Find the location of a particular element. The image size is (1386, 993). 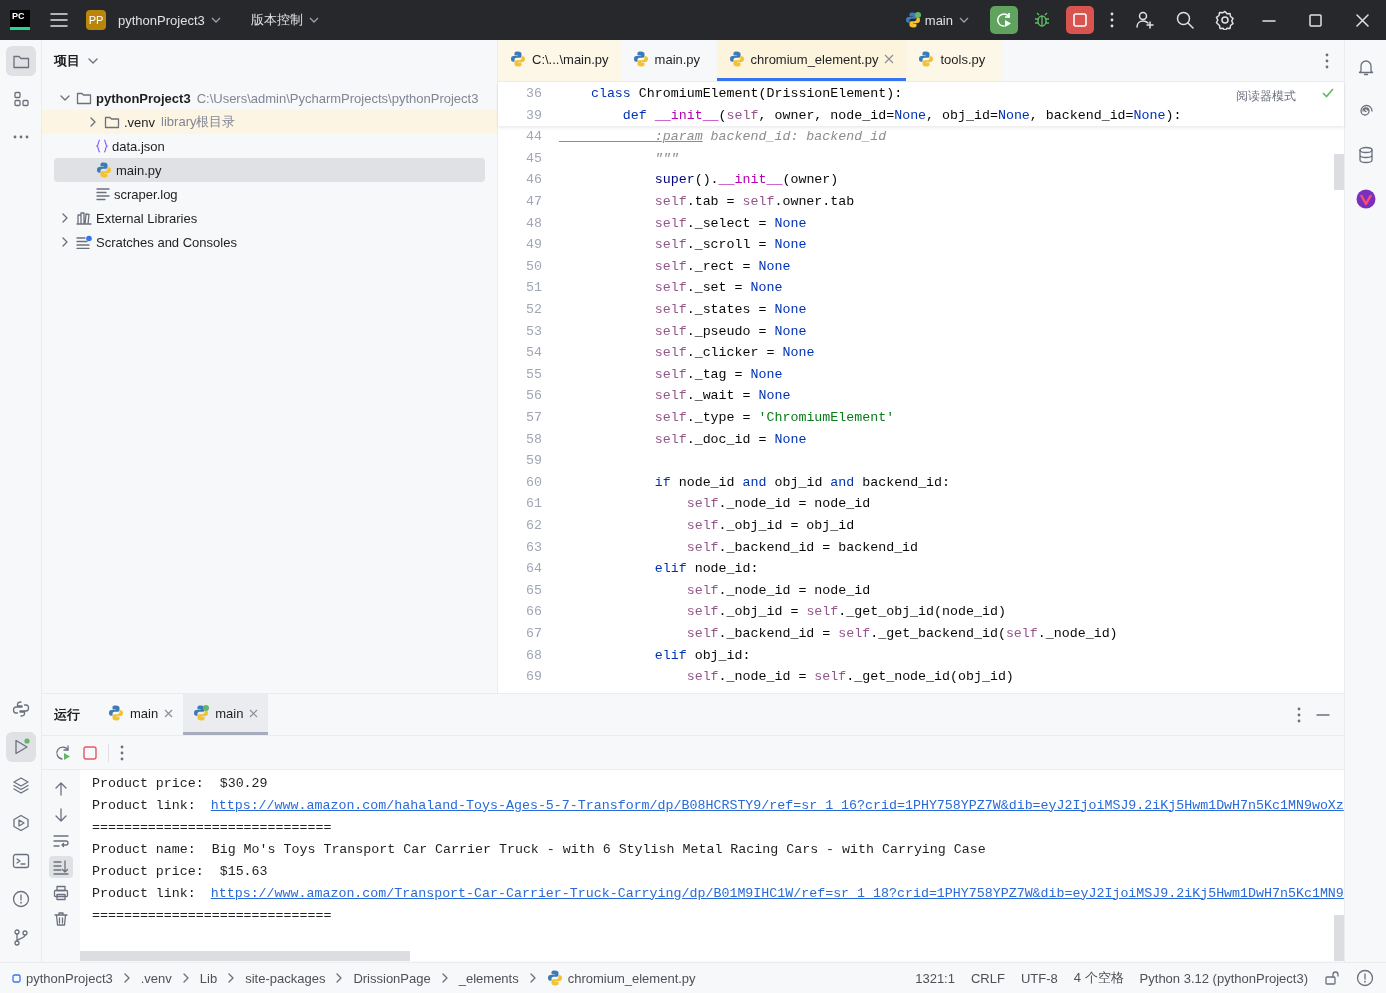

code-line: self._wait = None is located at coordinates (722, 396).